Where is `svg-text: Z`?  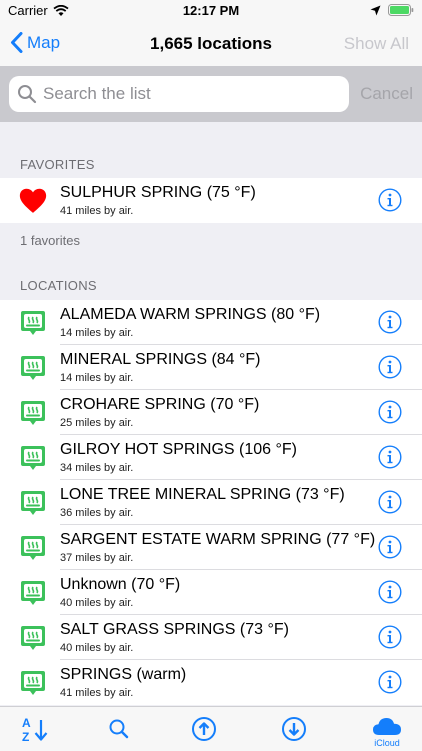 svg-text: Z is located at coordinates (25, 736).